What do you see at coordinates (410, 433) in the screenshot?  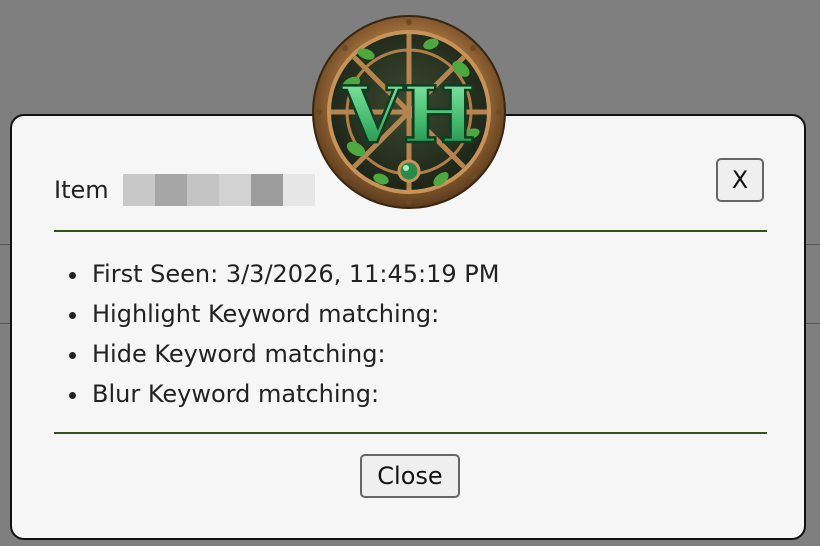 I see `bottom-divider` at bounding box center [410, 433].